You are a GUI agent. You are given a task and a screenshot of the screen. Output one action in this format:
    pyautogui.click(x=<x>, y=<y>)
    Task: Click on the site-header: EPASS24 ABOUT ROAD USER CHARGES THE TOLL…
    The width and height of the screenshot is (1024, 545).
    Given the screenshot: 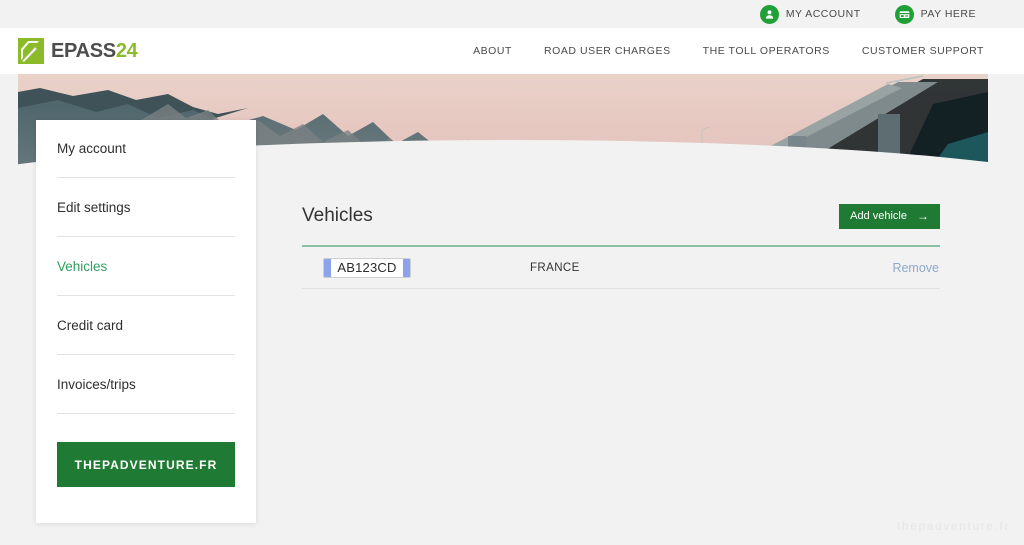 What is the action you would take?
    pyautogui.click(x=512, y=51)
    